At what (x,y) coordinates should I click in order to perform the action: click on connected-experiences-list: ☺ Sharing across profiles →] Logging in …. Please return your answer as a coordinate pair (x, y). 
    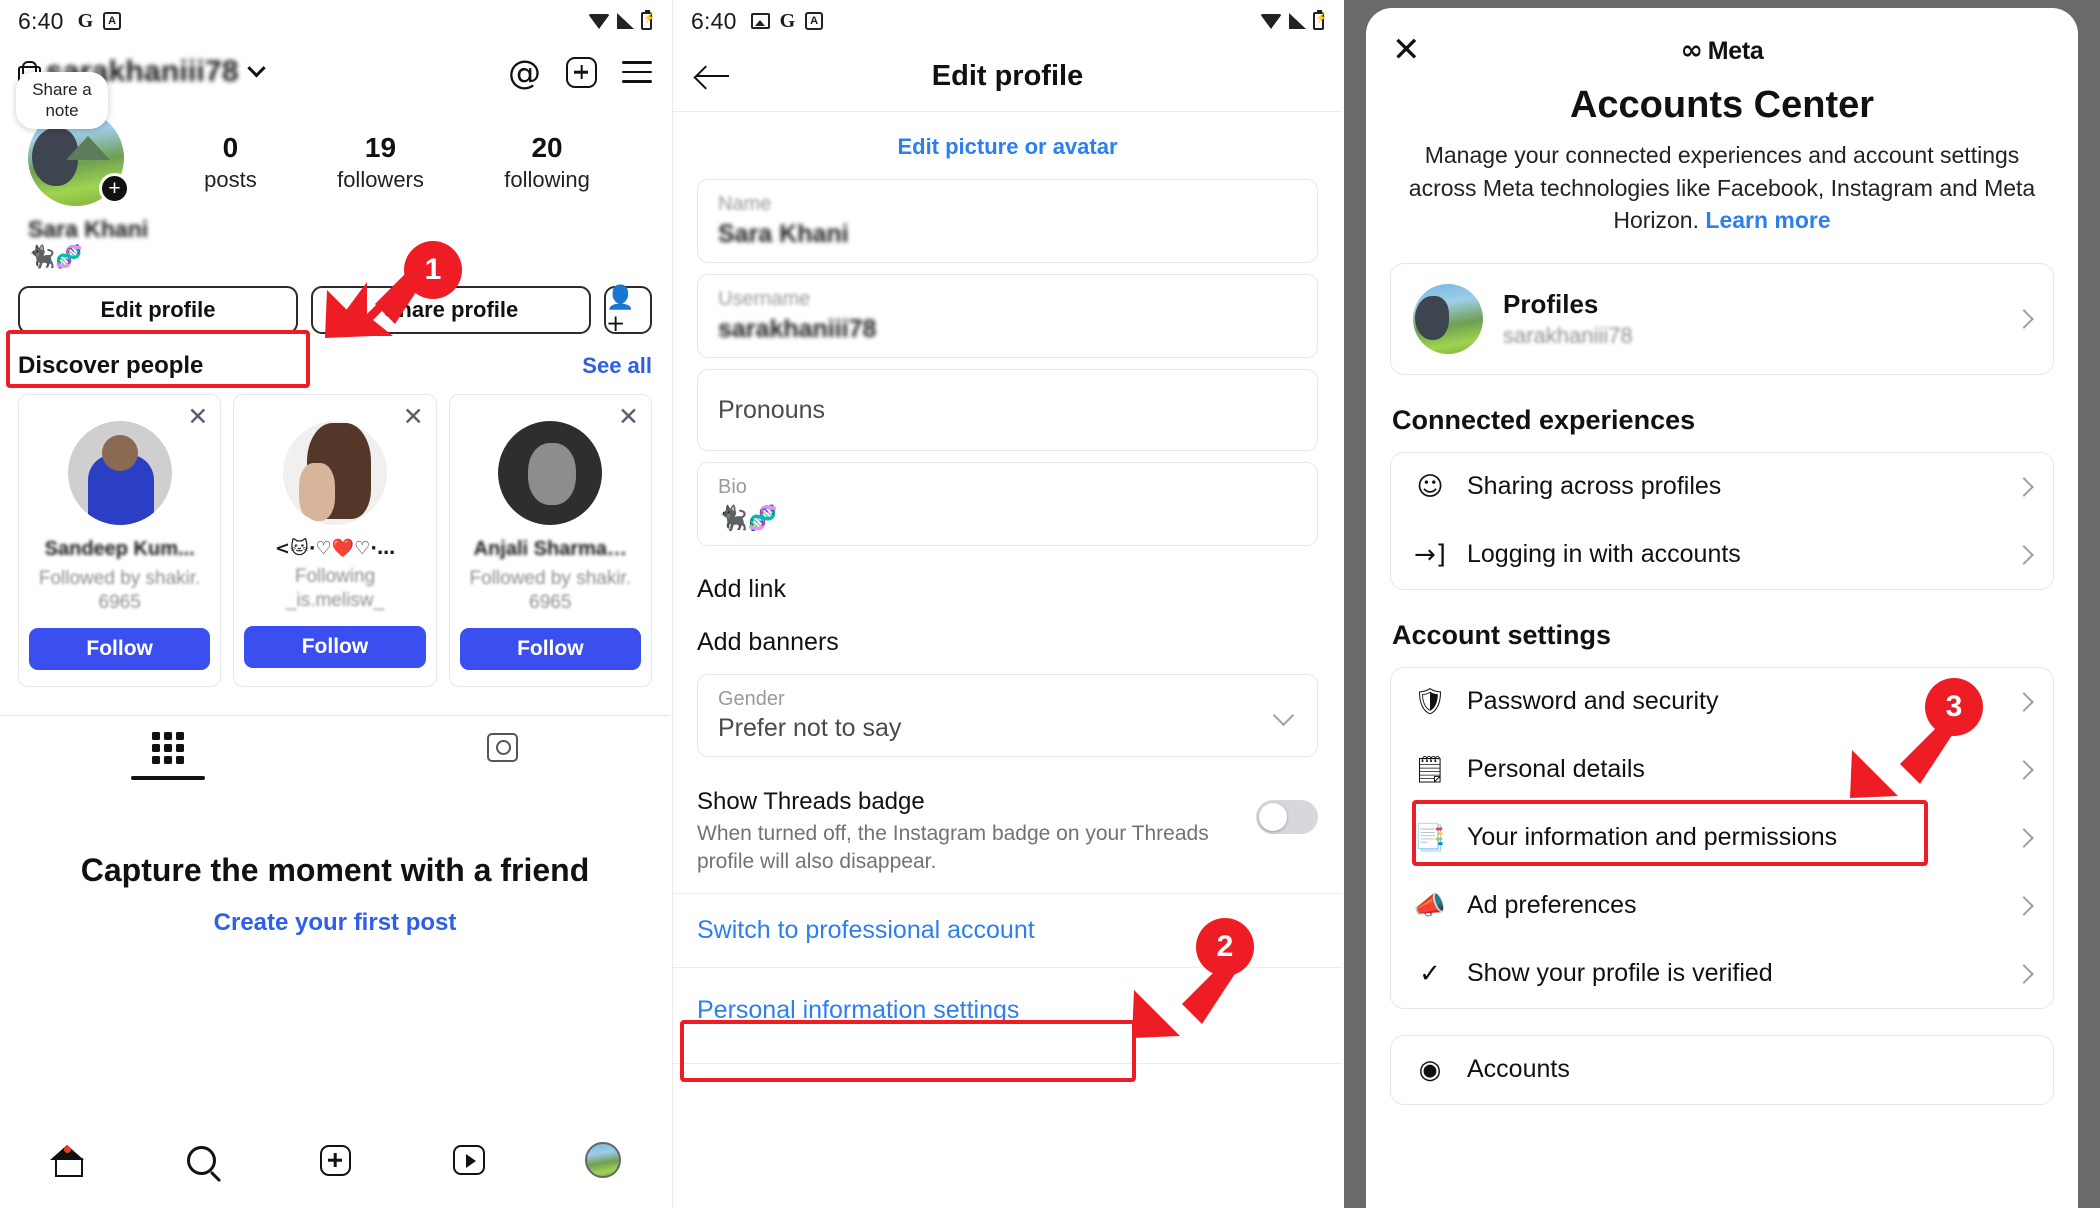
    Looking at the image, I should click on (1722, 520).